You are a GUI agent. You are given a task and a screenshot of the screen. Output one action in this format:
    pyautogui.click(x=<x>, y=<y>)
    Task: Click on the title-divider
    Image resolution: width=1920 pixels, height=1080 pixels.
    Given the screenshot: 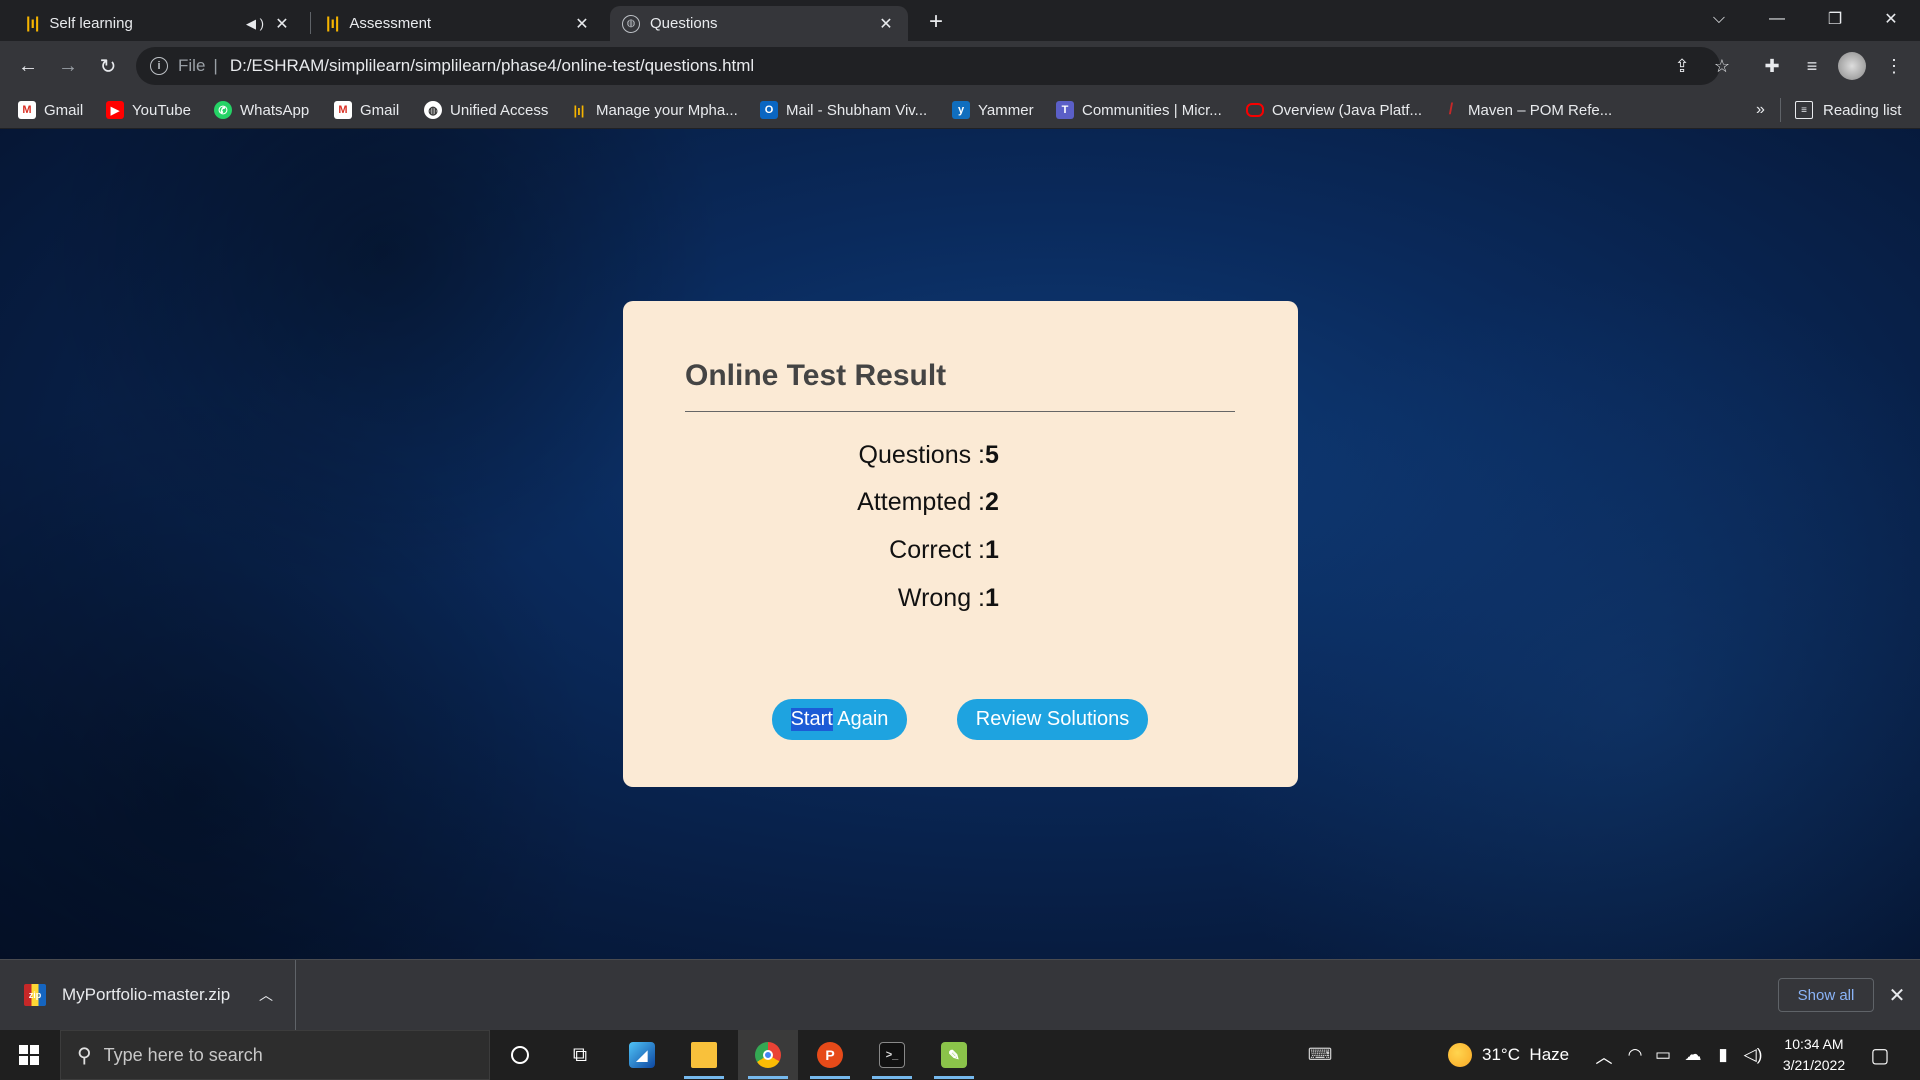 What is the action you would take?
    pyautogui.click(x=960, y=411)
    